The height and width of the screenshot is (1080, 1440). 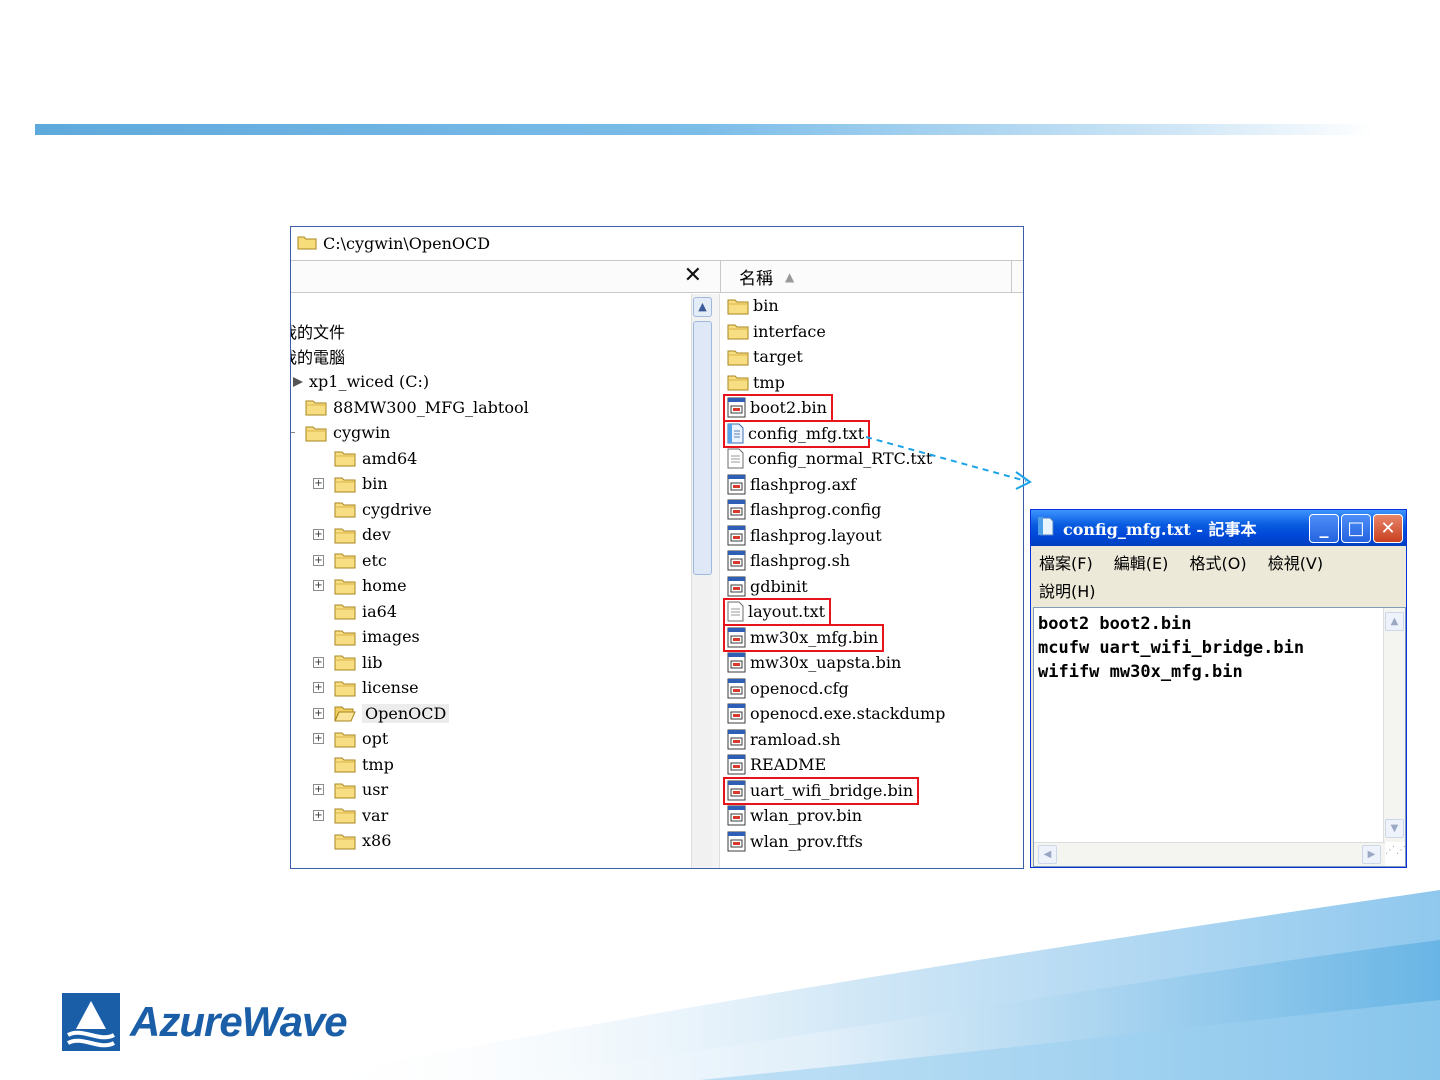 What do you see at coordinates (350, 815) in the screenshot?
I see `tree-item: + var` at bounding box center [350, 815].